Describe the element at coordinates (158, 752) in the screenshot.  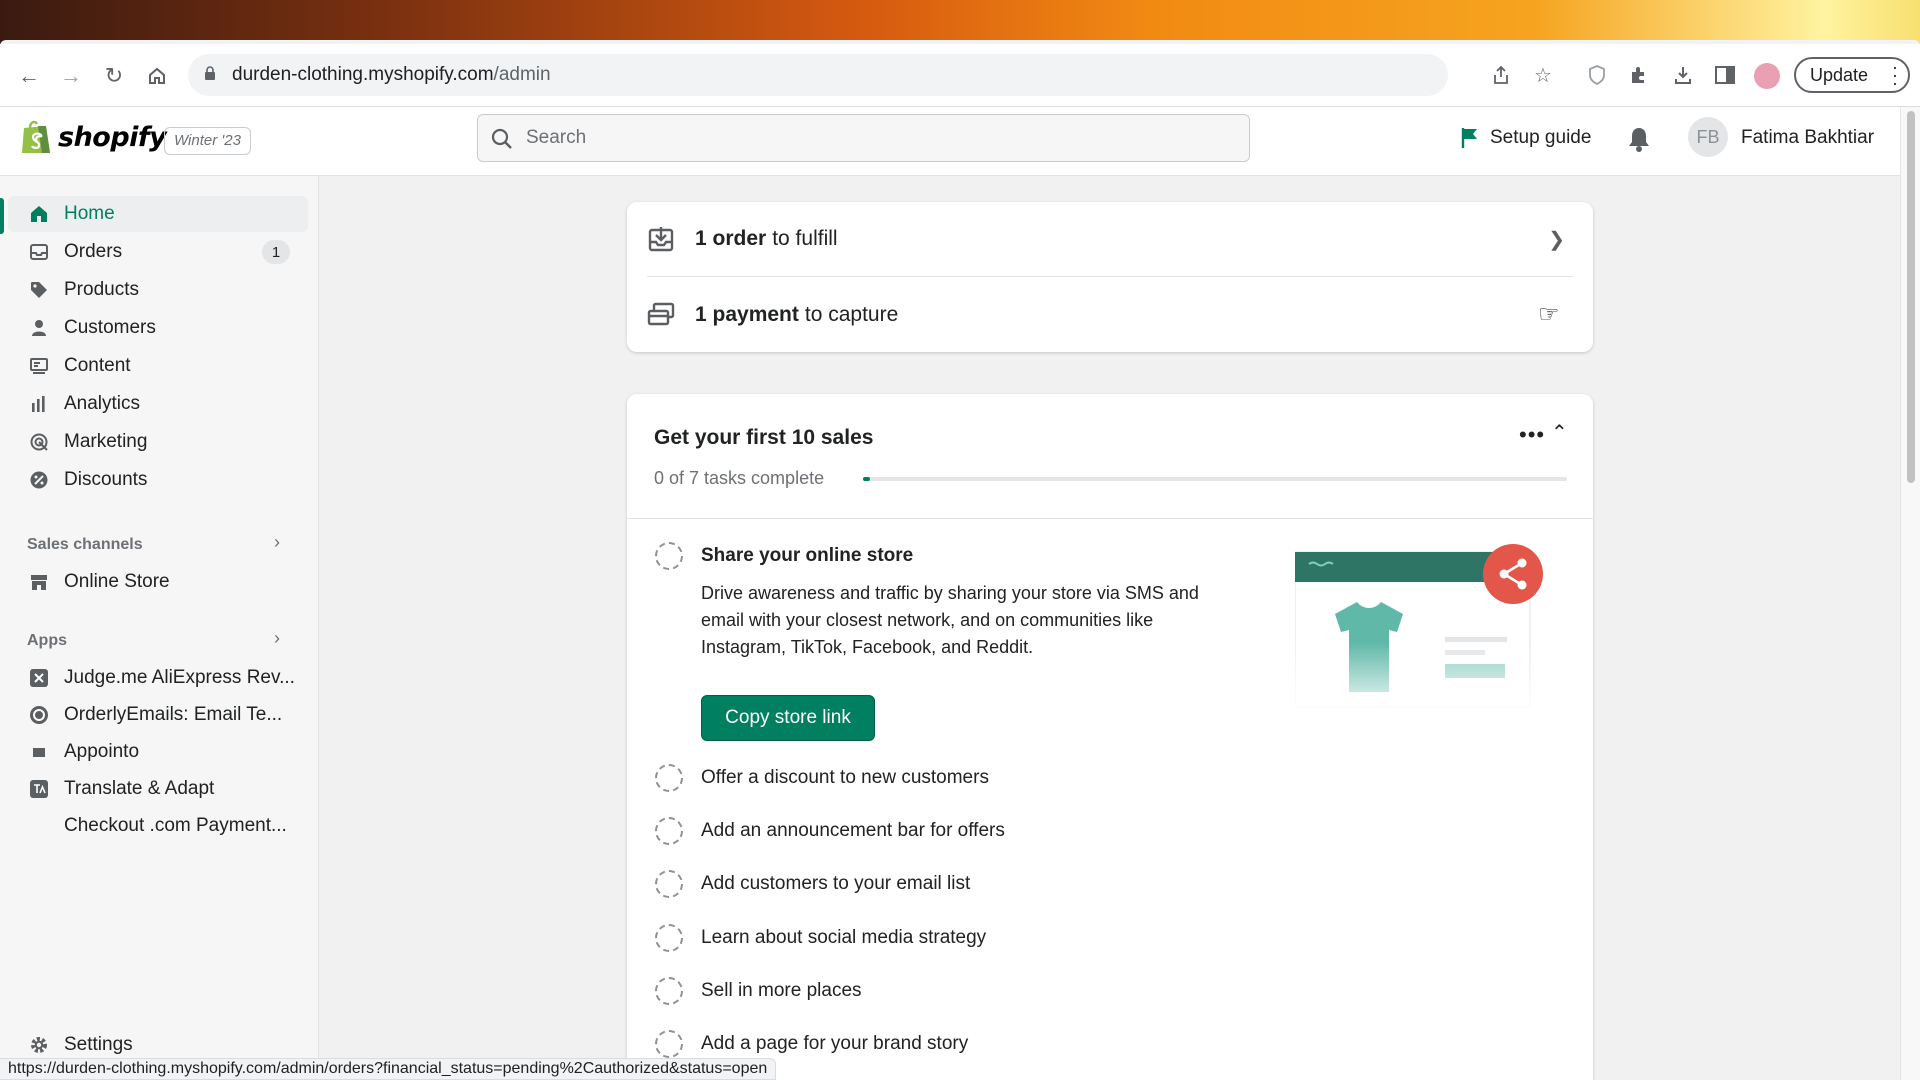
I see `sidebar-app-appointo: Appointo` at that location.